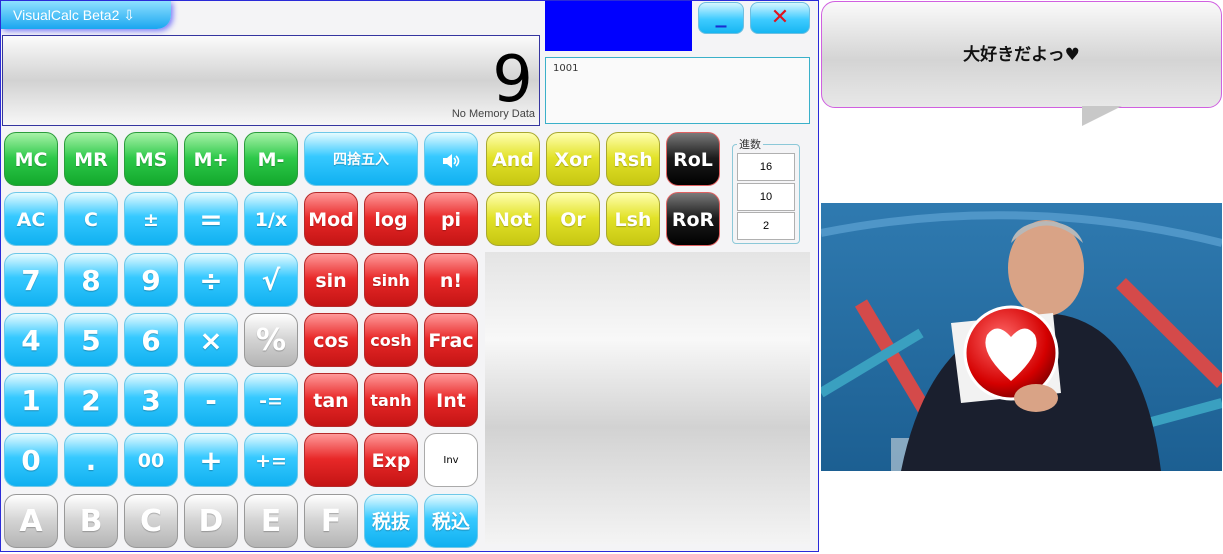  Describe the element at coordinates (31, 340) in the screenshot. I see `digit-4-button: 4` at that location.